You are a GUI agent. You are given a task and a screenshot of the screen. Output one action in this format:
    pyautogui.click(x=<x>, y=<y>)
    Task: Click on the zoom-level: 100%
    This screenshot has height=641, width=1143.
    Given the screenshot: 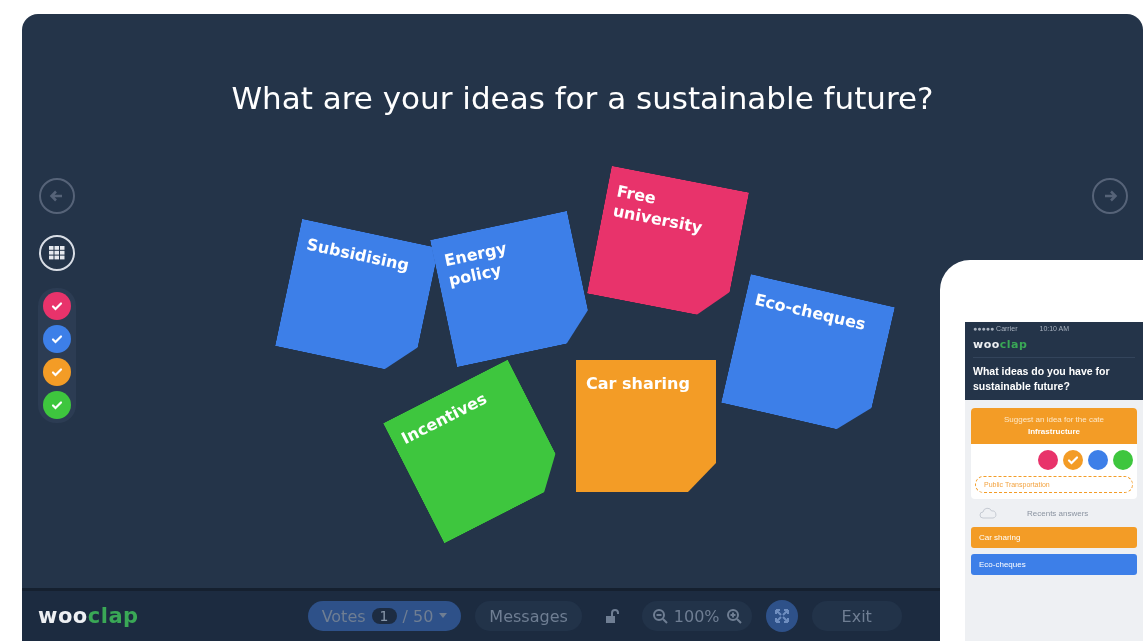 What is the action you would take?
    pyautogui.click(x=696, y=616)
    